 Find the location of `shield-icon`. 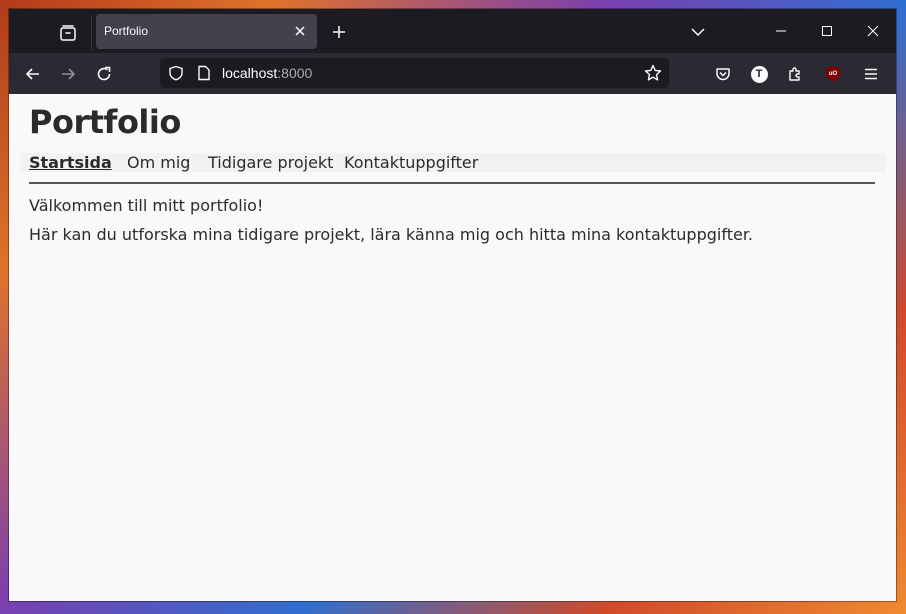

shield-icon is located at coordinates (176, 73).